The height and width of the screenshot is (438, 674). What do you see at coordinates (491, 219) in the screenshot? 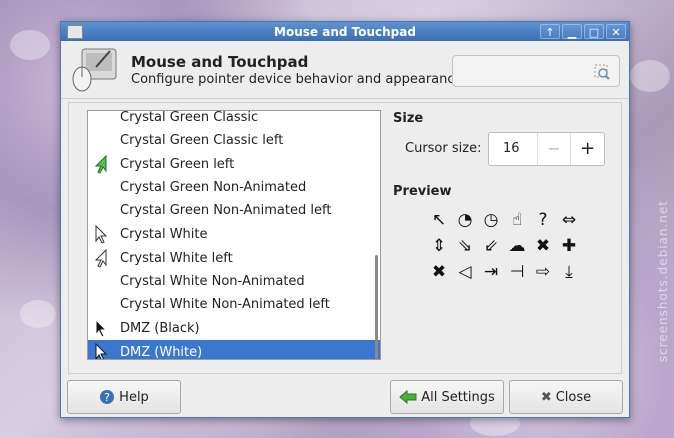
I see `preview-wait-icon: ◷` at bounding box center [491, 219].